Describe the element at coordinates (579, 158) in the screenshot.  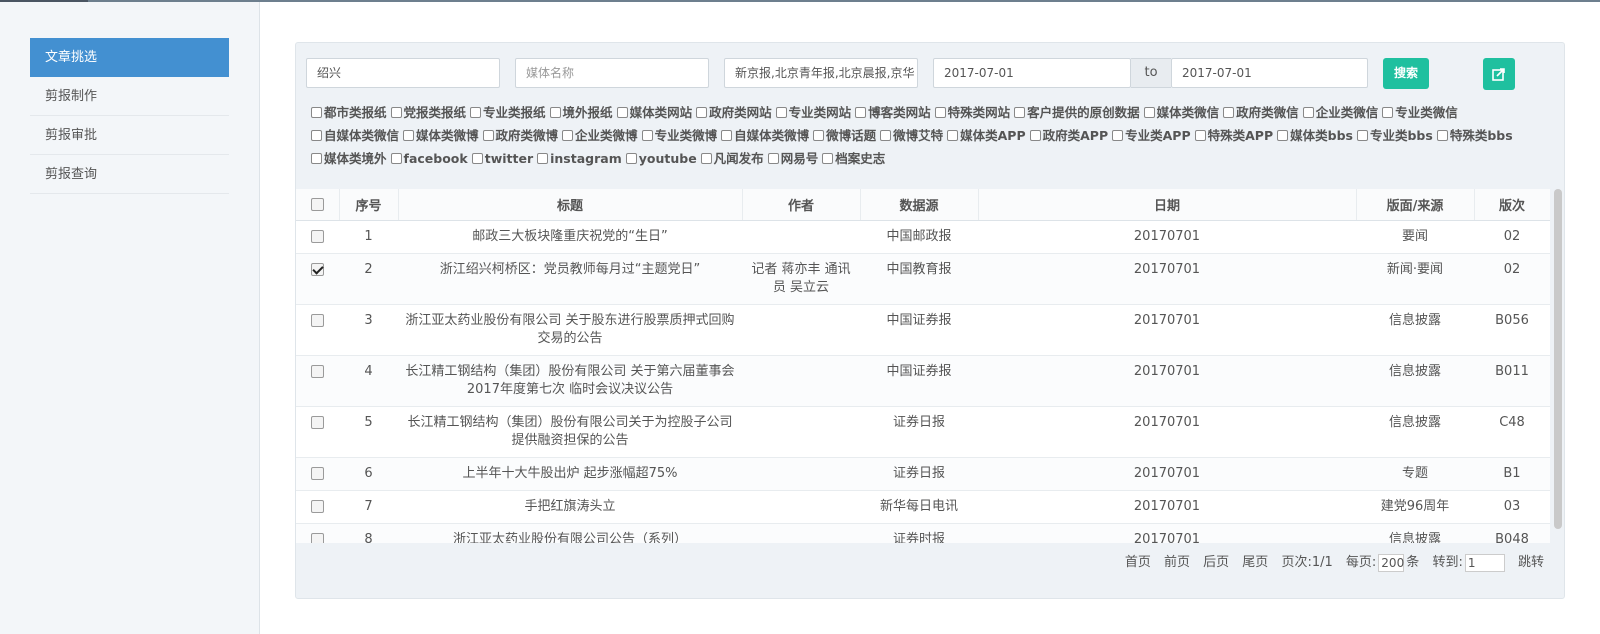
I see `category-option: instagram` at that location.